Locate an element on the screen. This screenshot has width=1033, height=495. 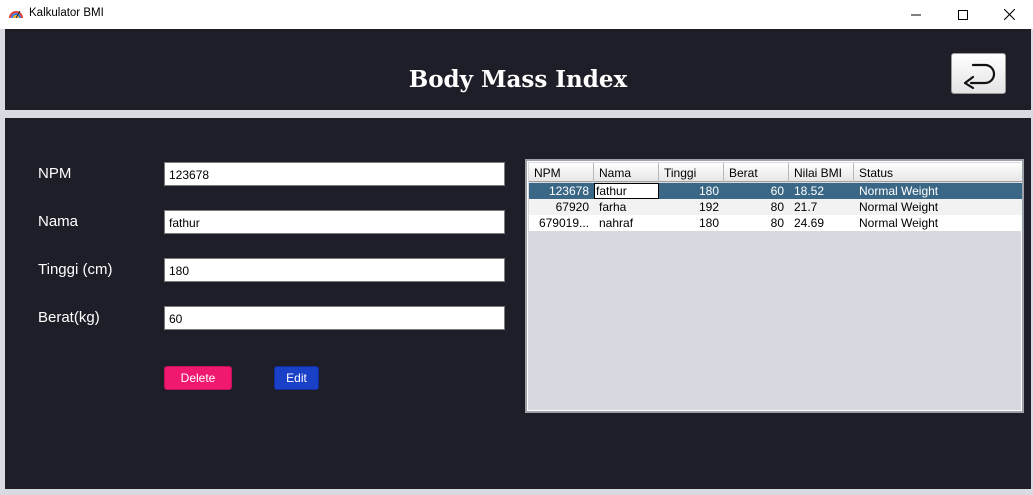
maximize-button is located at coordinates (963, 14).